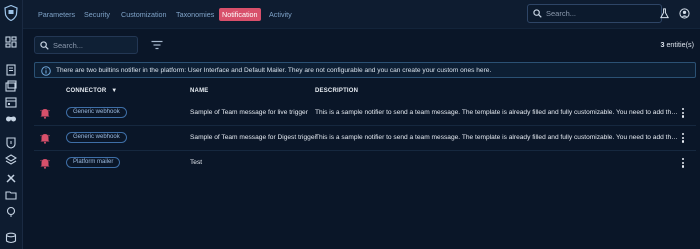 This screenshot has height=249, width=700. I want to click on tab-taxonomies: Taxonomies, so click(195, 15).